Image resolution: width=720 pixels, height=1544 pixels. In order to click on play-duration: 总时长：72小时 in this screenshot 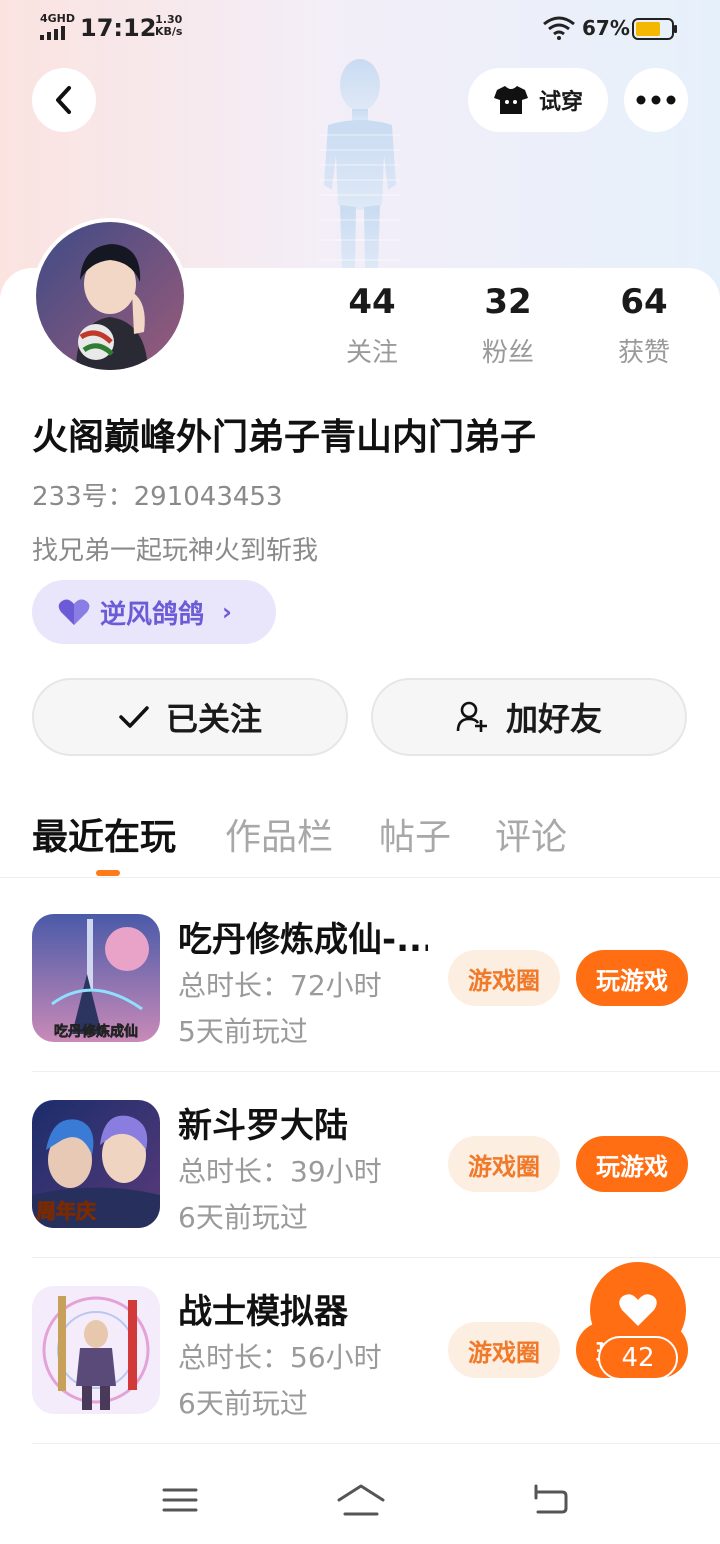, I will do `click(280, 985)`.